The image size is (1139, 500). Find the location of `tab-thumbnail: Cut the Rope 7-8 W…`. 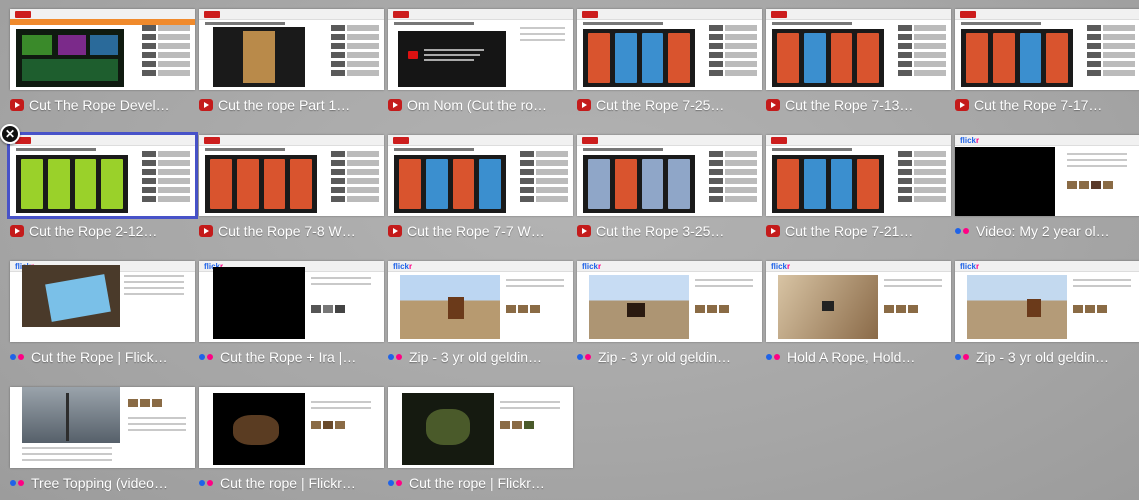

tab-thumbnail: Cut the Rope 7-8 W… is located at coordinates (291, 188).